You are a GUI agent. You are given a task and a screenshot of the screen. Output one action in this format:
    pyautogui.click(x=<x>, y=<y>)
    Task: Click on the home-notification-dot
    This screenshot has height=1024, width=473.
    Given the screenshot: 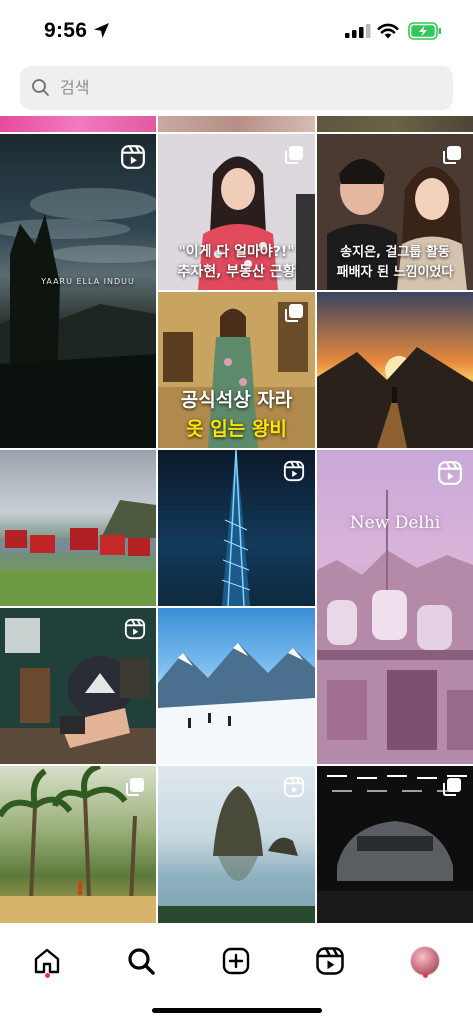 What is the action you would take?
    pyautogui.click(x=47, y=975)
    